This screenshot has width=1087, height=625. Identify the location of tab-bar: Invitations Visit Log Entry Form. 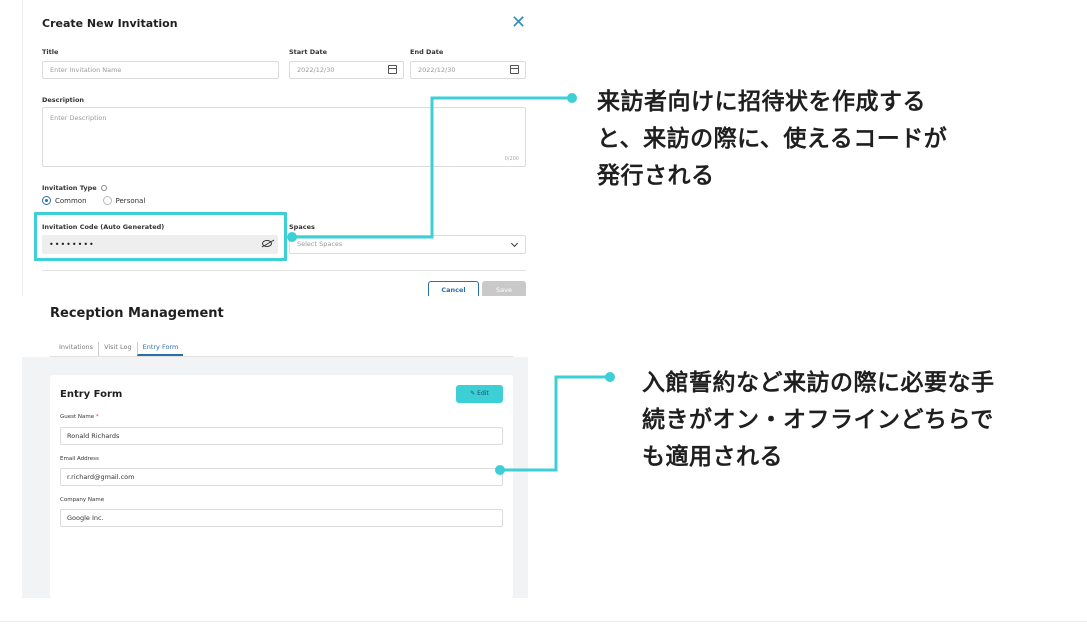
(119, 349).